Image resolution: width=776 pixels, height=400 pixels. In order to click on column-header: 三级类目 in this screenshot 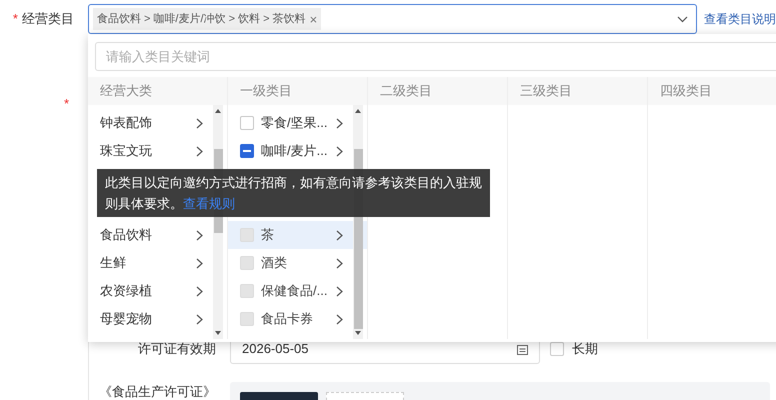, I will do `click(546, 91)`.